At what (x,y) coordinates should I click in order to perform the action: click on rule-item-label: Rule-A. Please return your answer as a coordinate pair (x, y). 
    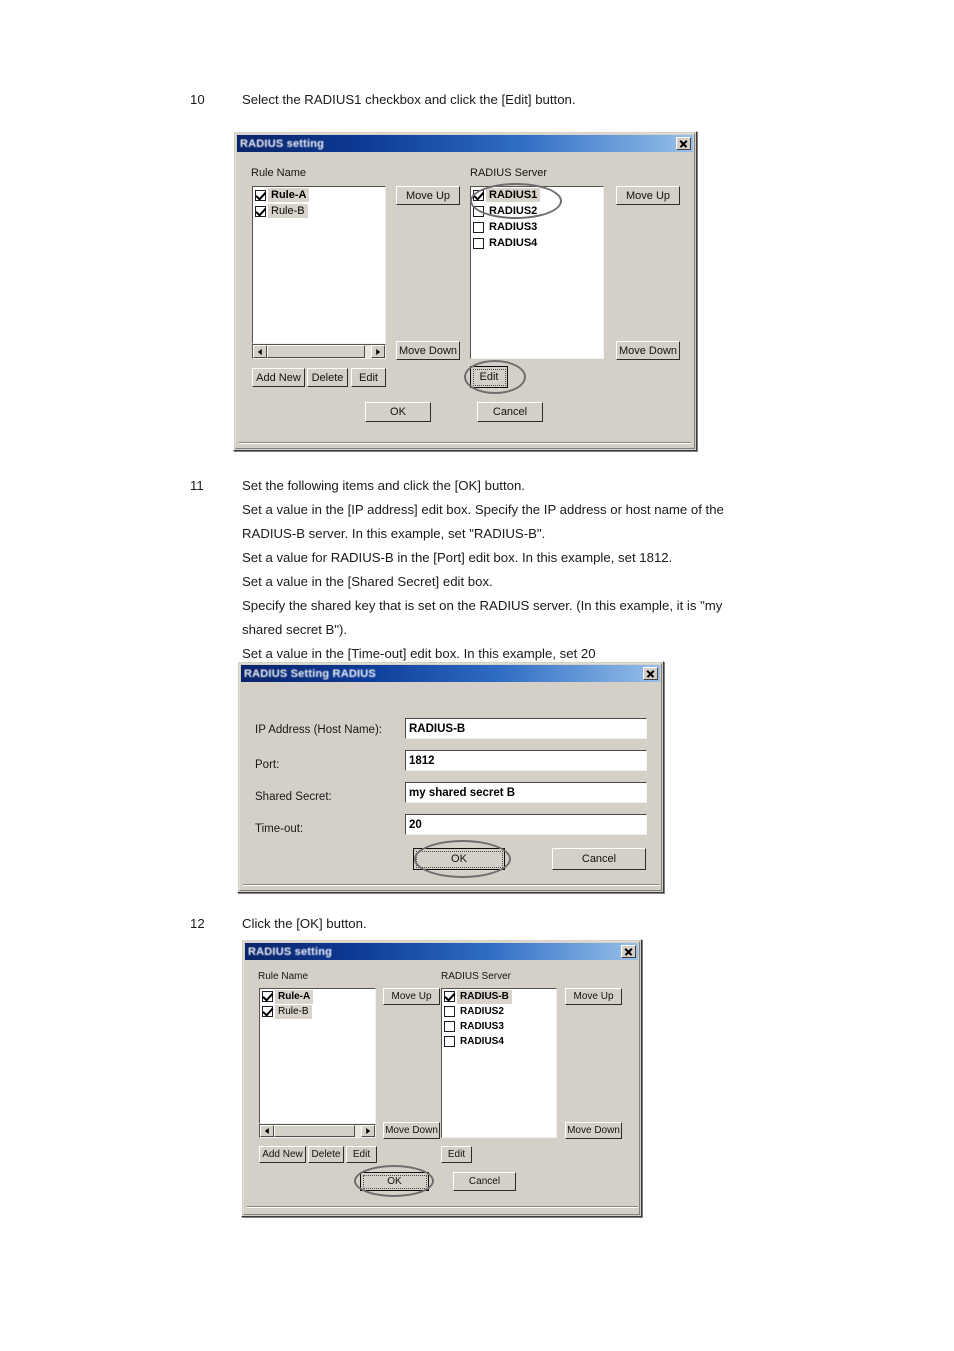
    Looking at the image, I should click on (294, 996).